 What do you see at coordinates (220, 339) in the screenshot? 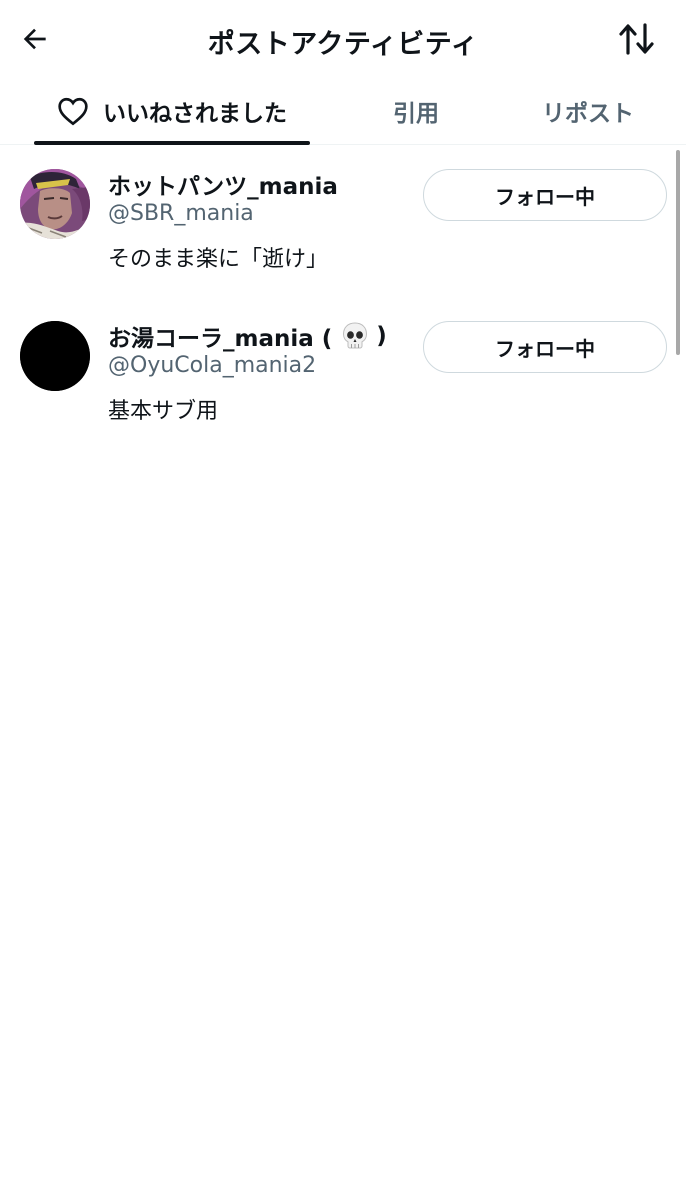
I see `user-display-name-text: お湯コーラ_mania (` at bounding box center [220, 339].